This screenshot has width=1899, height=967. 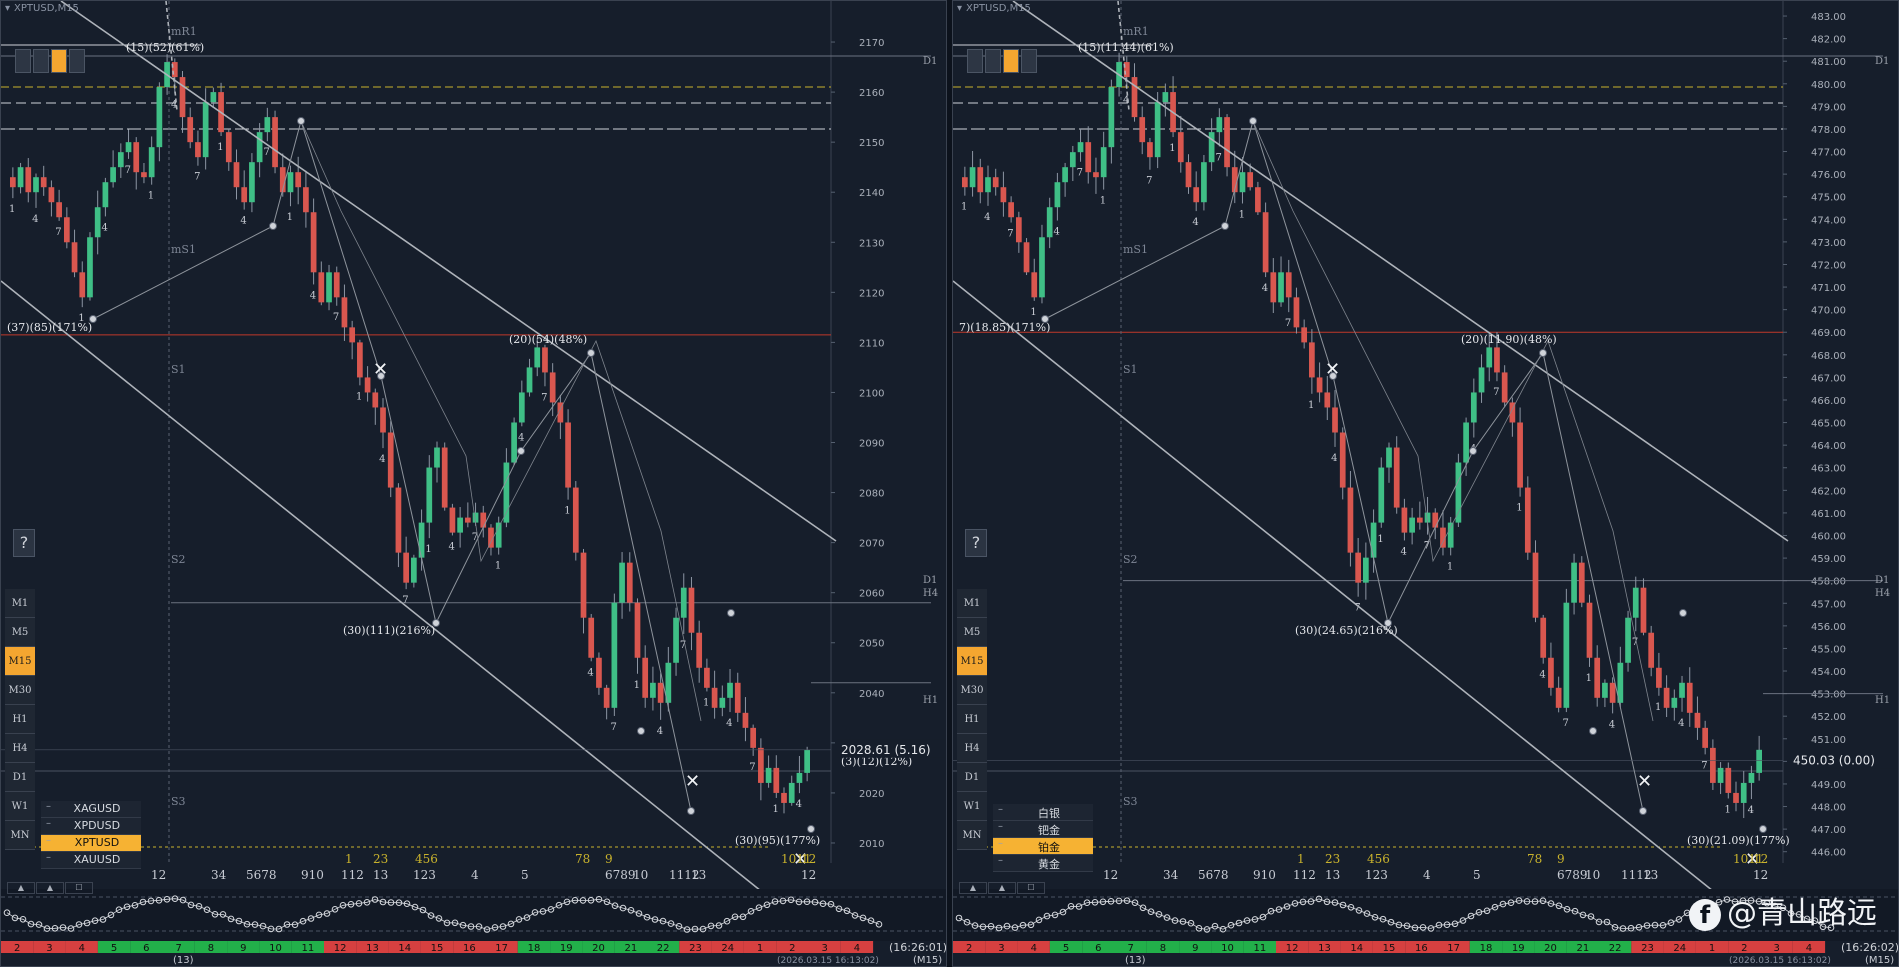 I want to click on hour-label: 19, so click(x=1518, y=948).